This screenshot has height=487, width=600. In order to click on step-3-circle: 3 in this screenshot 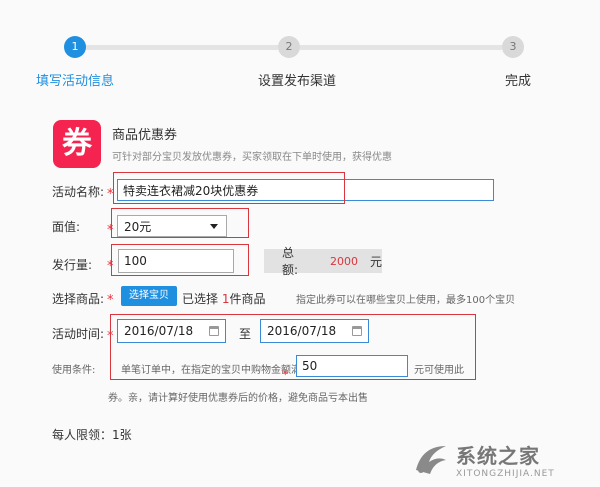, I will do `click(513, 47)`.